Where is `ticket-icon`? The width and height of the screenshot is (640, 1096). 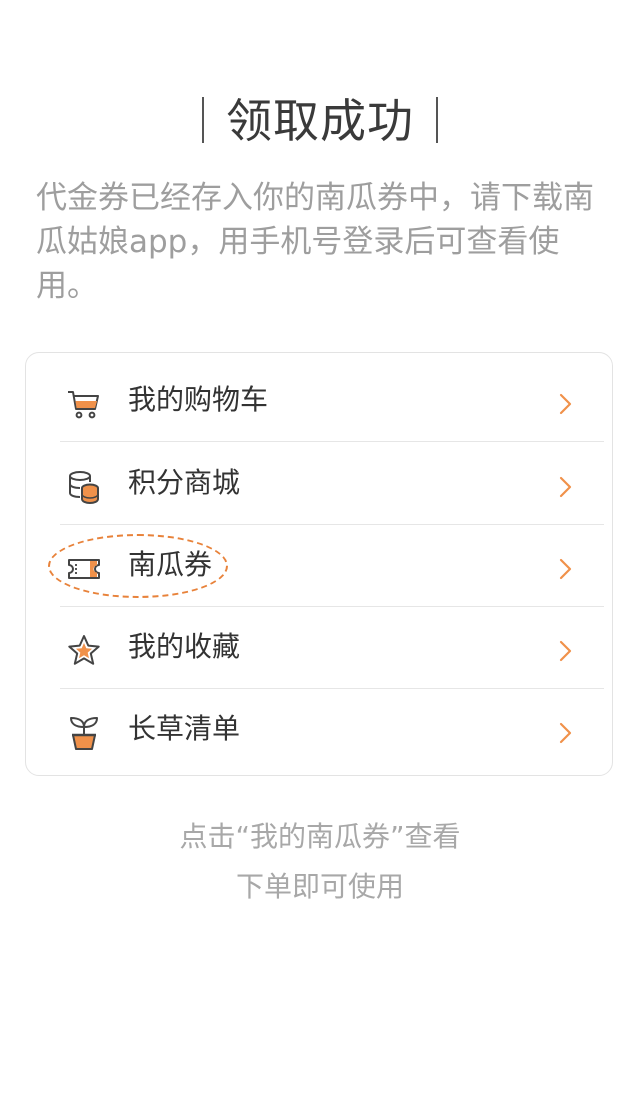
ticket-icon is located at coordinates (84, 569).